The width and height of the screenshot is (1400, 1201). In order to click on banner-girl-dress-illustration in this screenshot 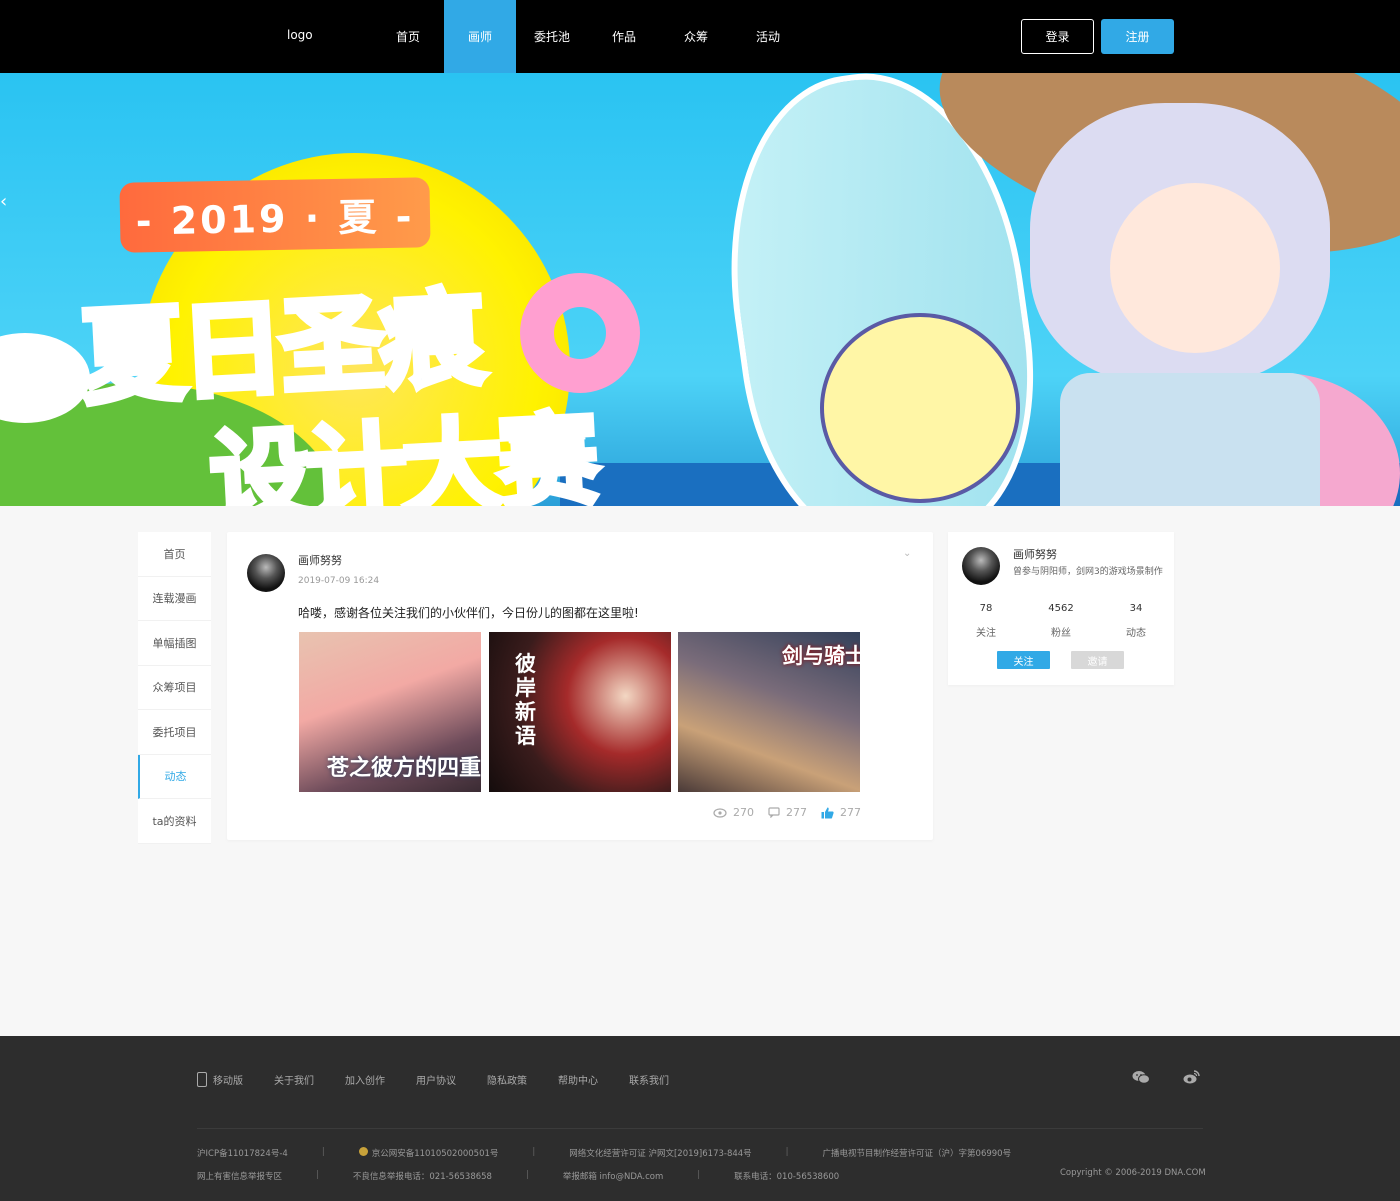, I will do `click(1190, 439)`.